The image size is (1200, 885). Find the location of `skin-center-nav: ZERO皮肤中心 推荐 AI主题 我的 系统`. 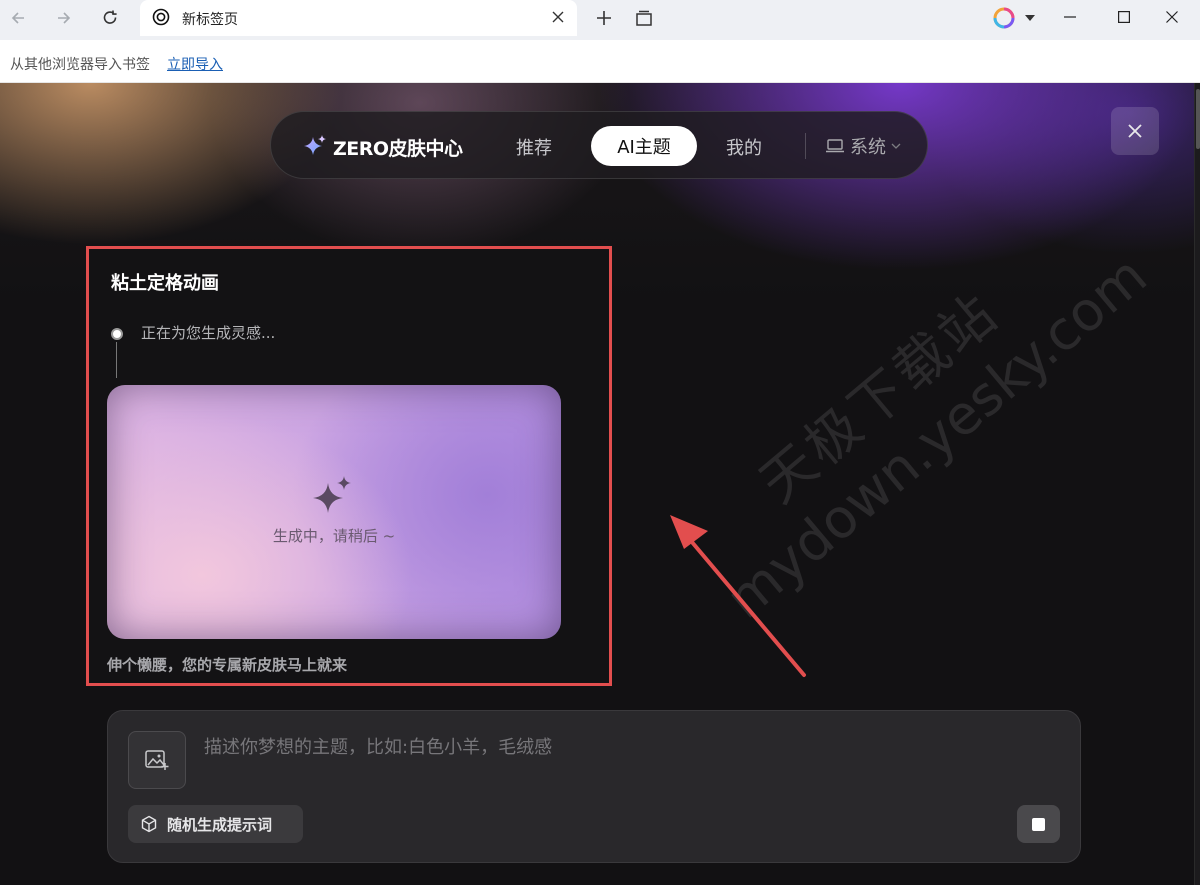

skin-center-nav: ZERO皮肤中心 推荐 AI主题 我的 系统 is located at coordinates (599, 145).